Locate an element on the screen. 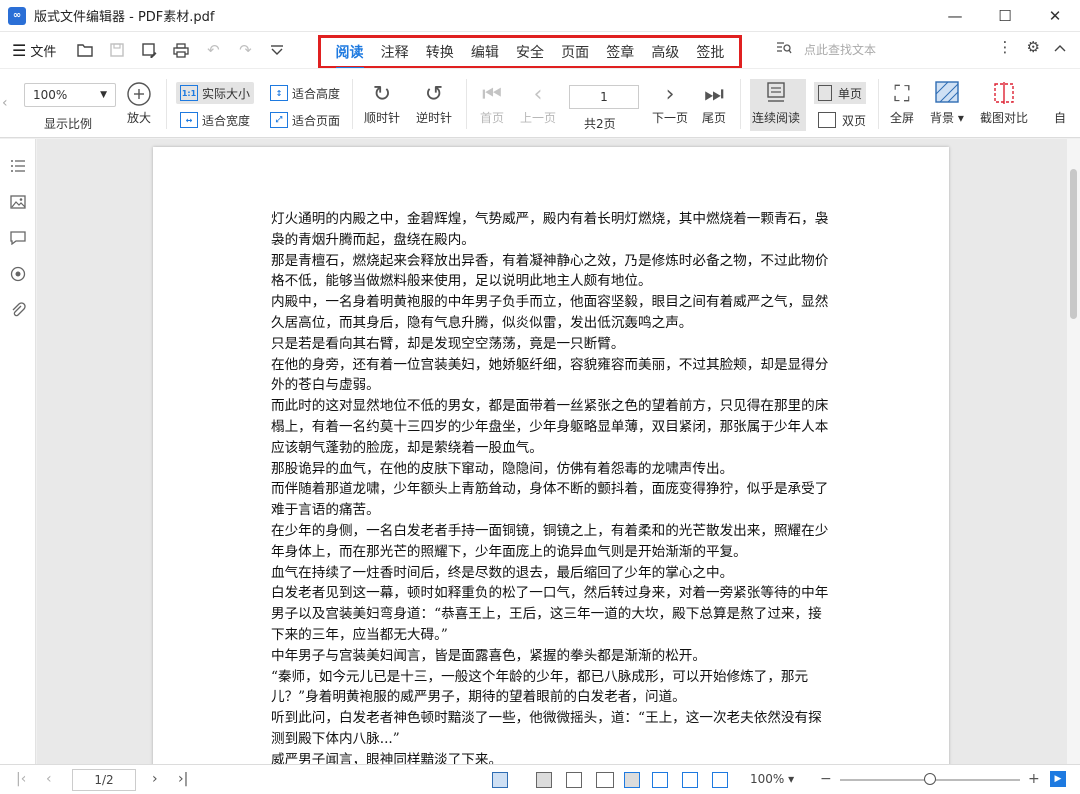  chevron-down-icon: ▼ is located at coordinates (103, 95).